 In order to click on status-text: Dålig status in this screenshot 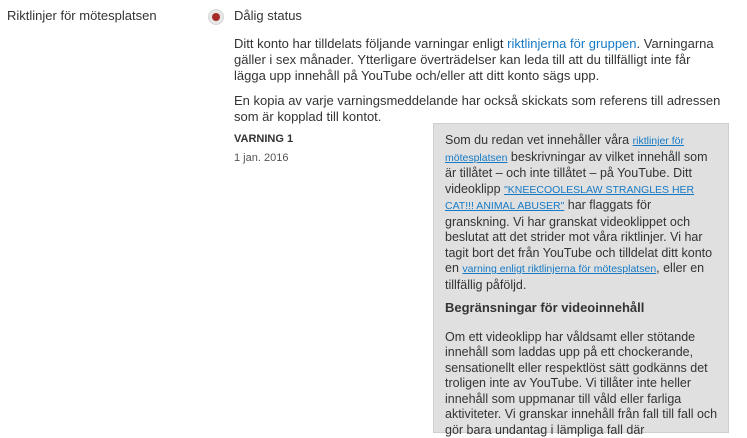, I will do `click(268, 15)`.